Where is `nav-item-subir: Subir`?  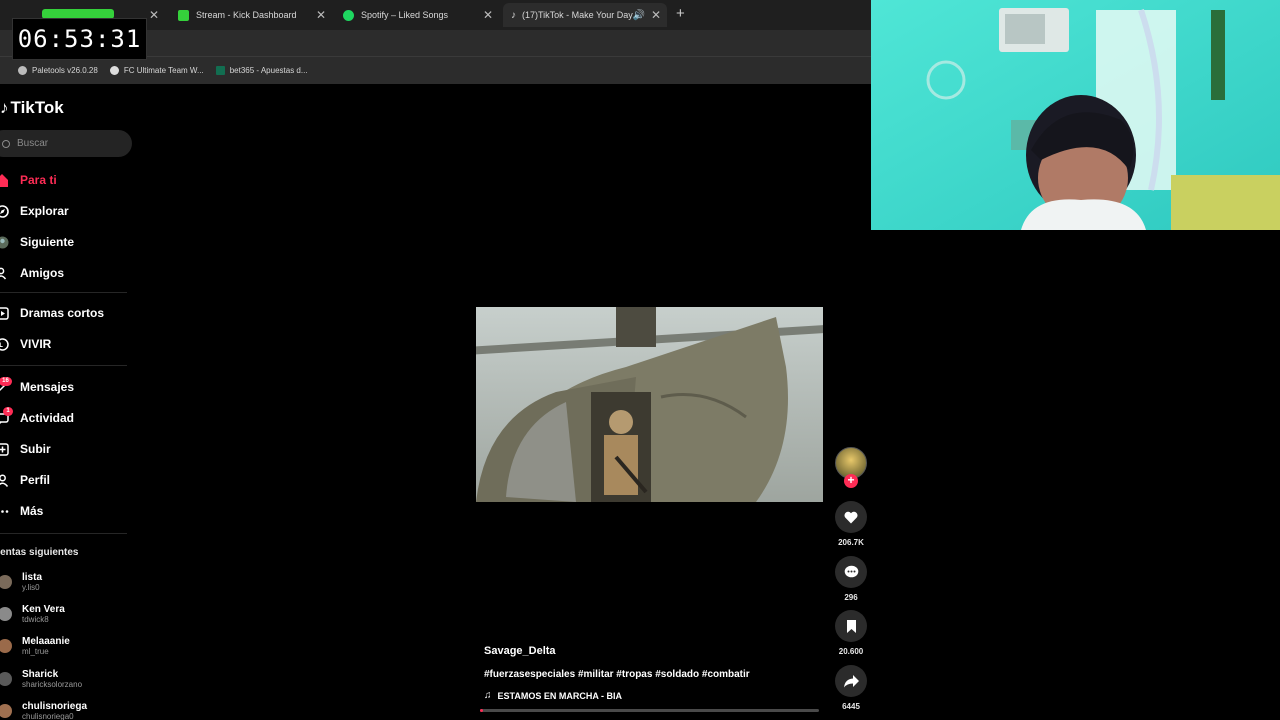
nav-item-subir: Subir is located at coordinates (25, 449).